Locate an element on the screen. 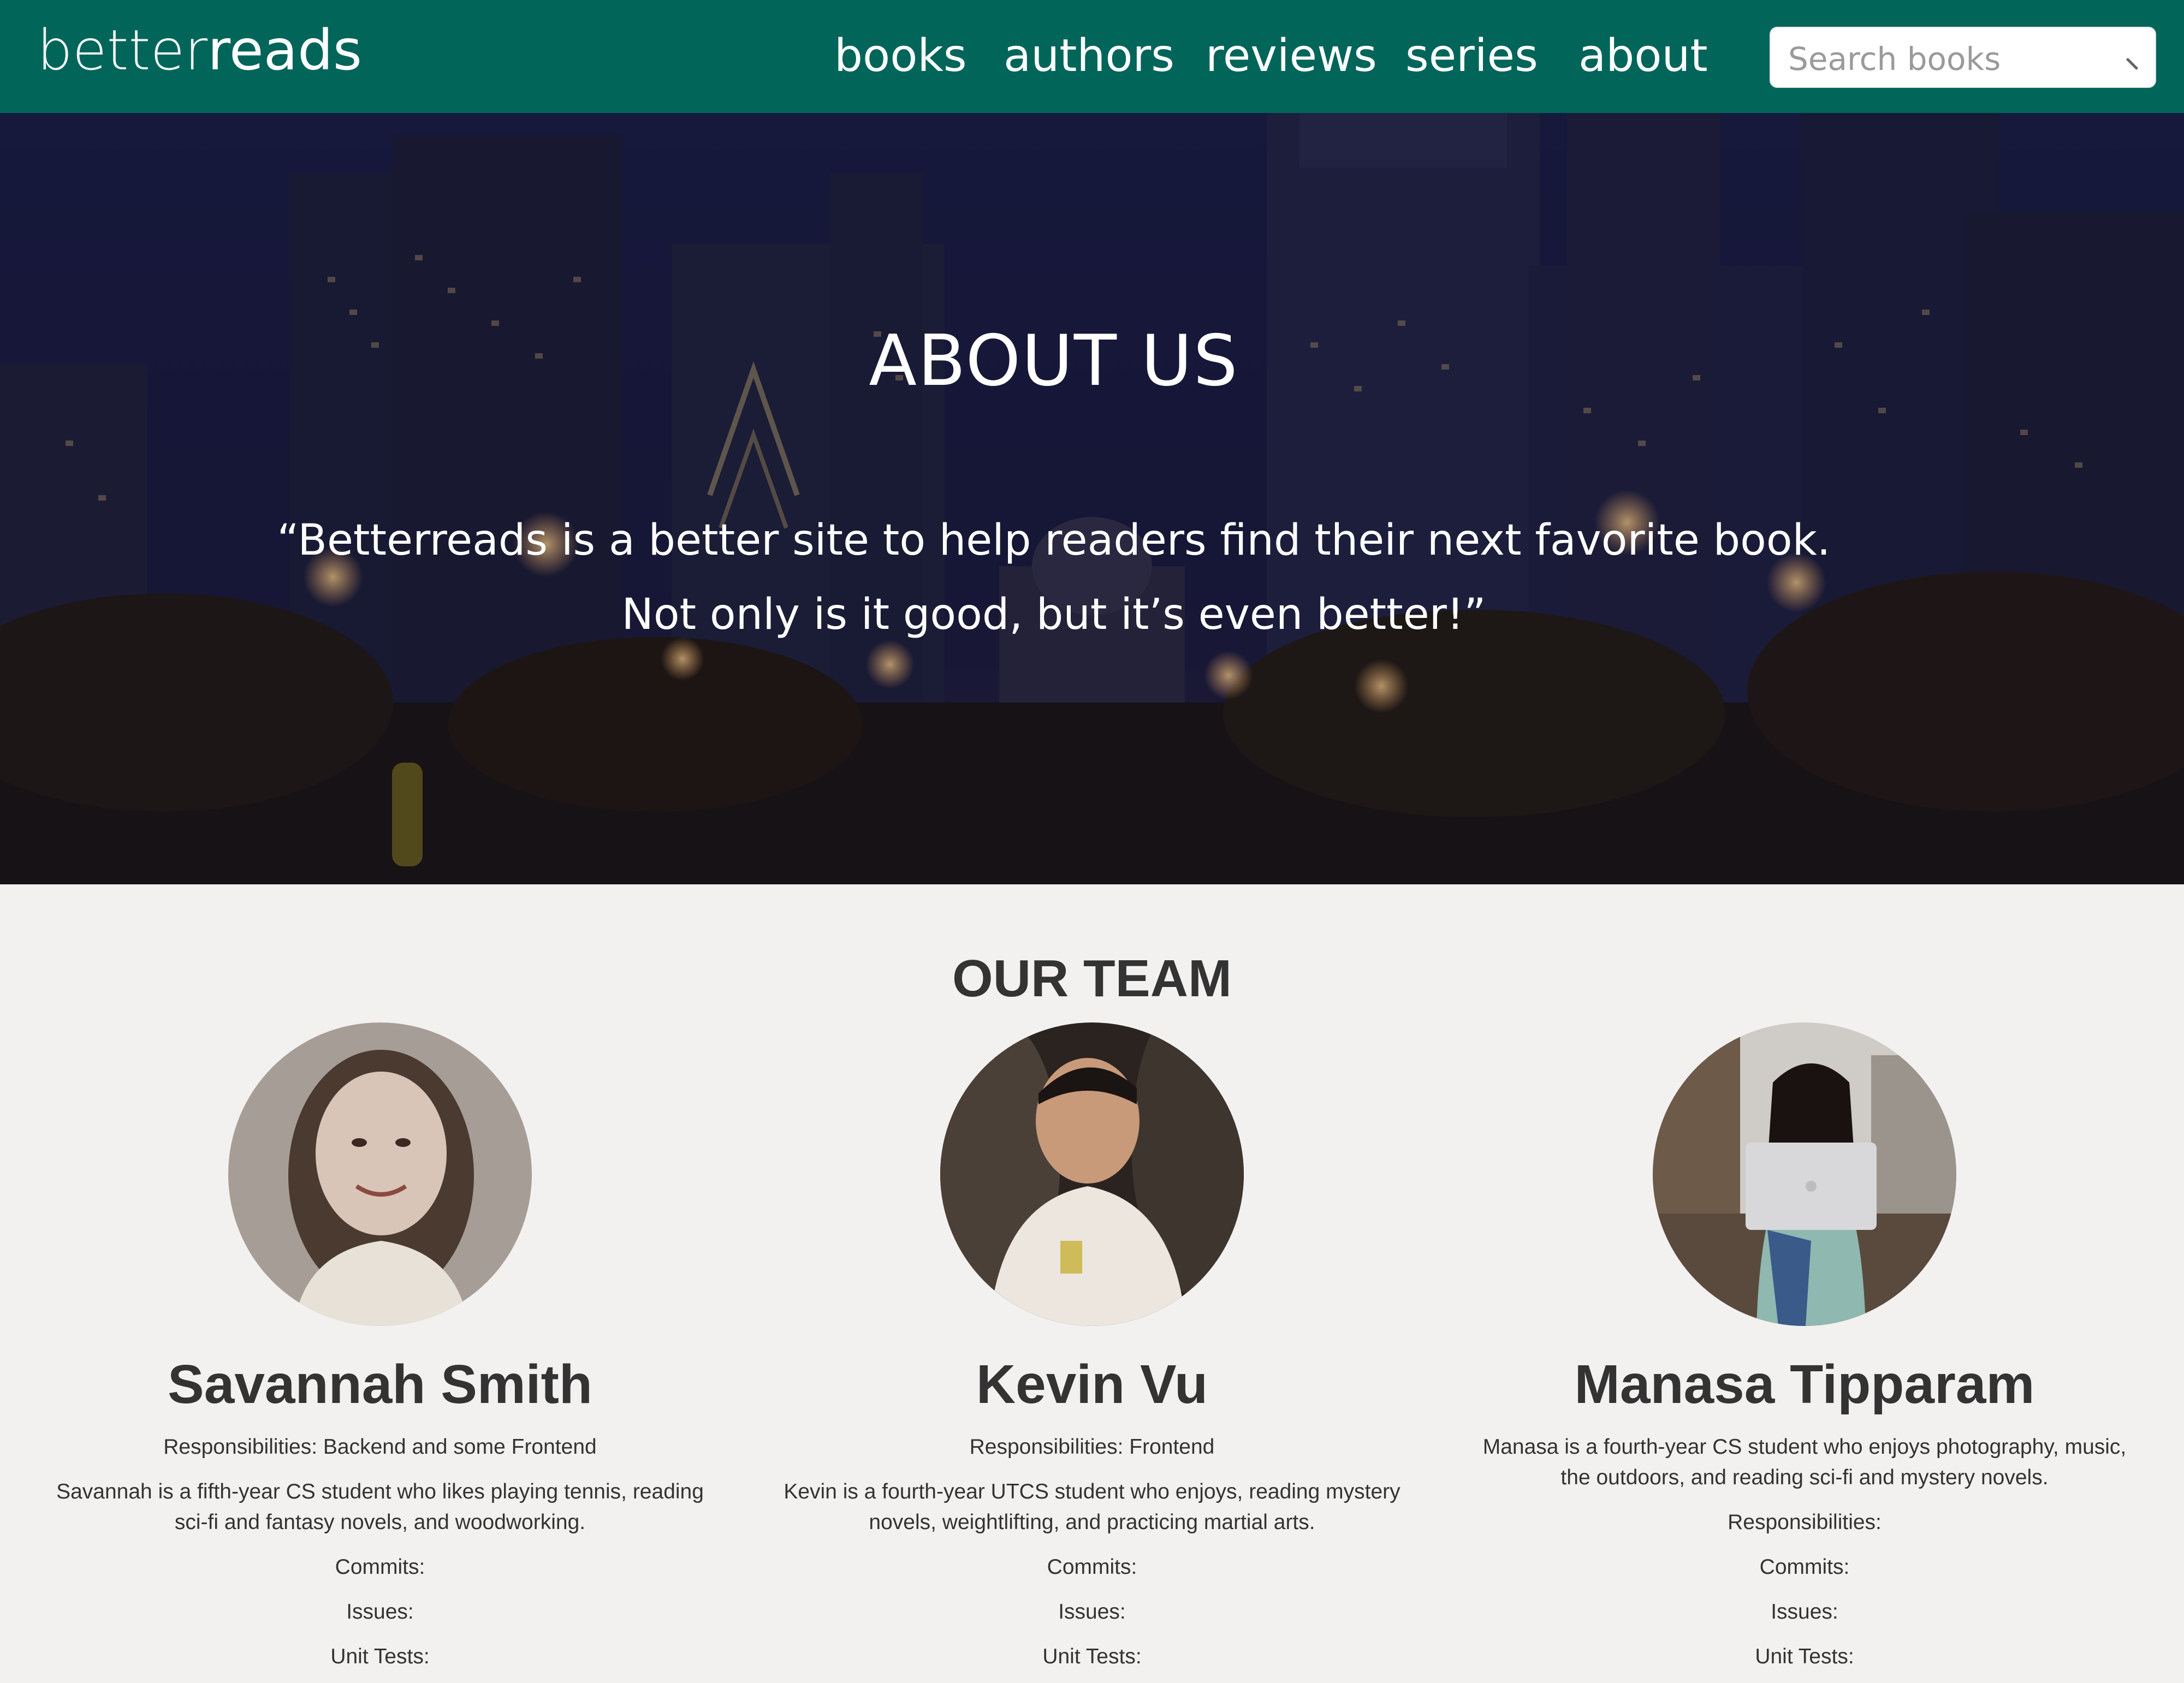 The width and height of the screenshot is (2184, 1683). brand-text-bold: reads is located at coordinates (285, 51).